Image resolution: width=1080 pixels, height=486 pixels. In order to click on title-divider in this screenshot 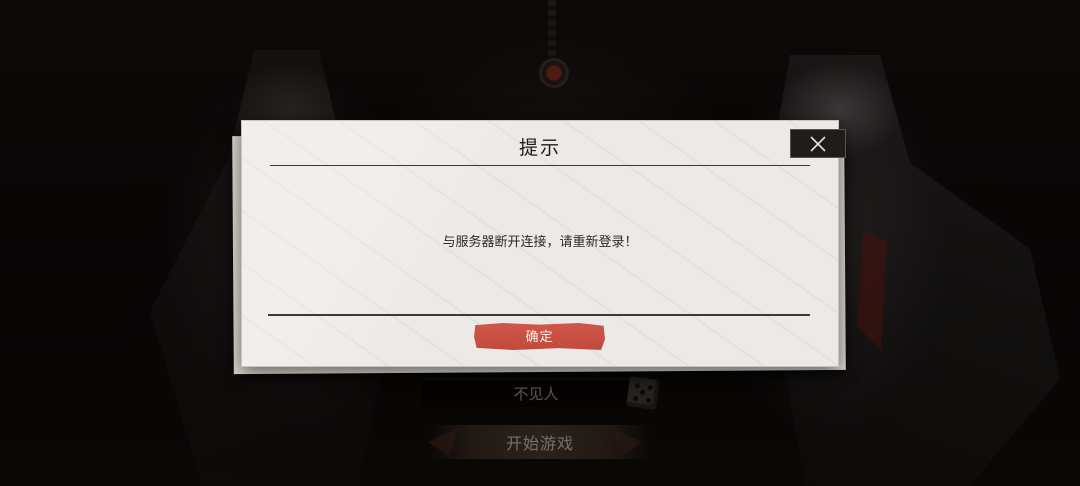, I will do `click(540, 165)`.